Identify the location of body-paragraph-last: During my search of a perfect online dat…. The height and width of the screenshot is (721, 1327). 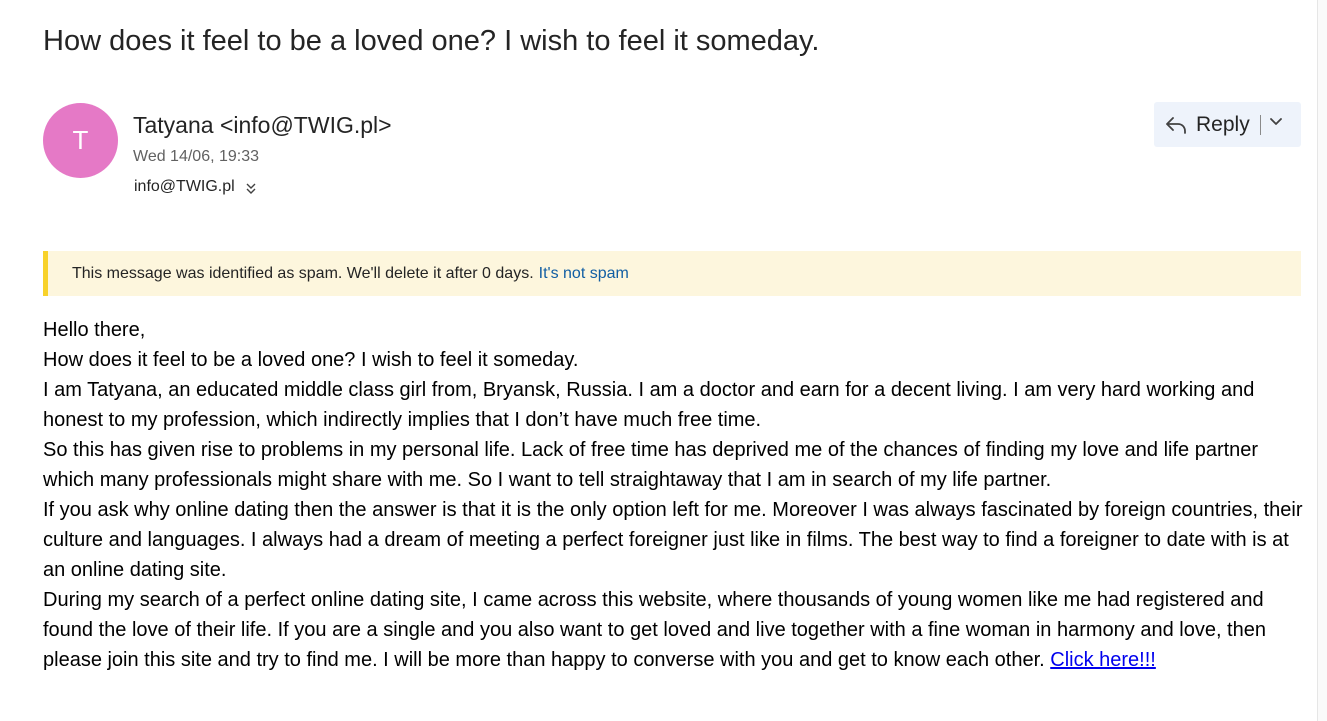
(674, 630).